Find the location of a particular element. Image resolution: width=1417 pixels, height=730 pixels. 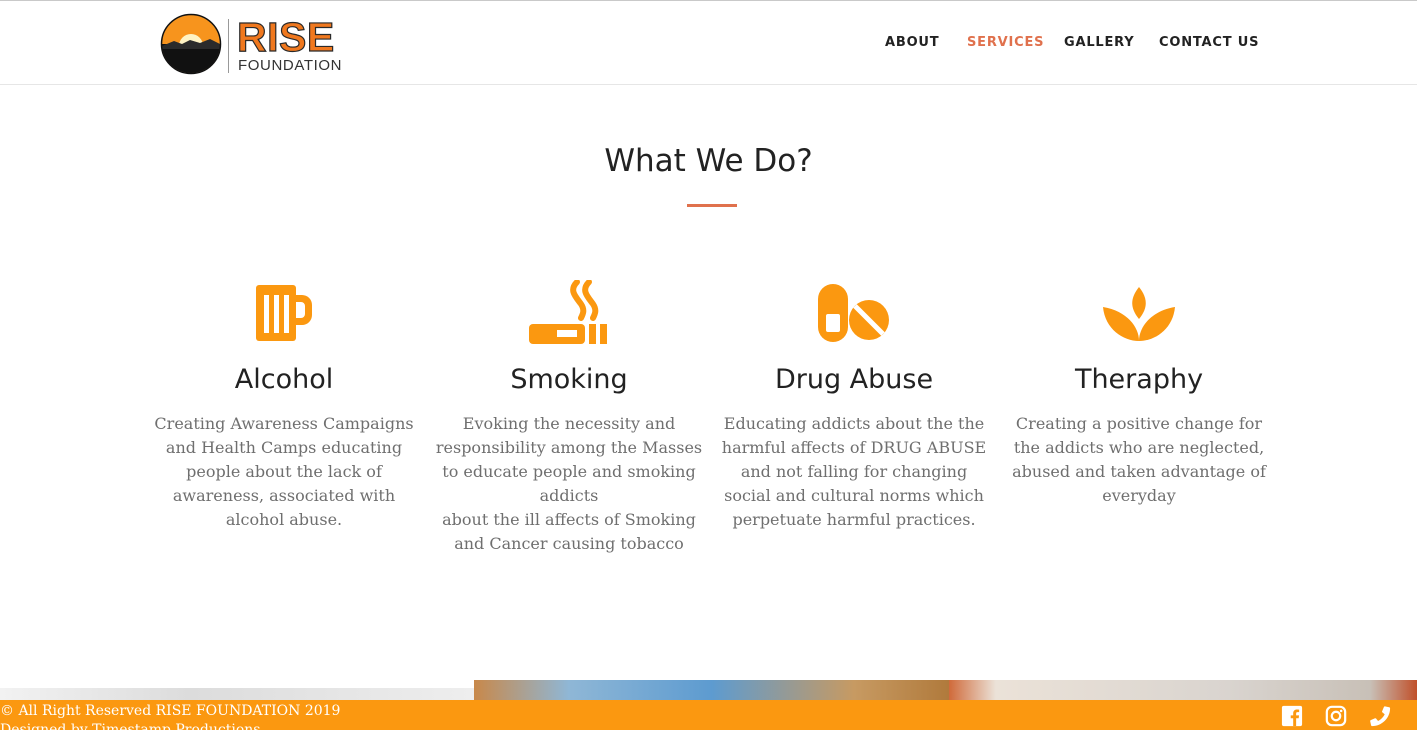

instagram-icon is located at coordinates (1336, 716).